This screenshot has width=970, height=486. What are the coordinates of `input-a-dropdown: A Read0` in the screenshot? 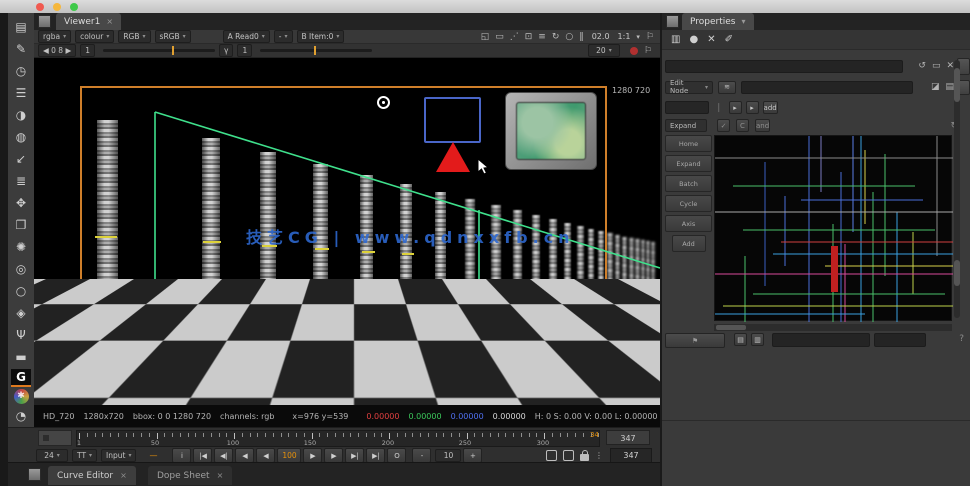 It's located at (246, 36).